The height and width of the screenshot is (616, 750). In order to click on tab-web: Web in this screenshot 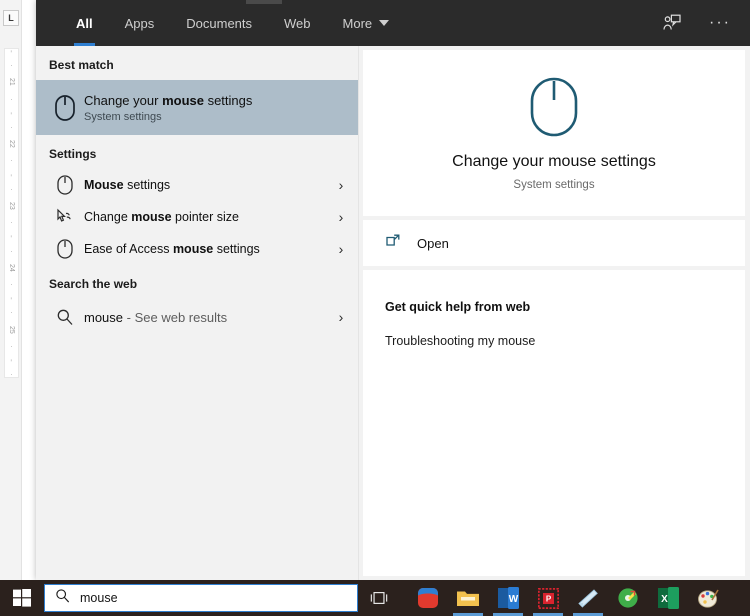, I will do `click(297, 23)`.